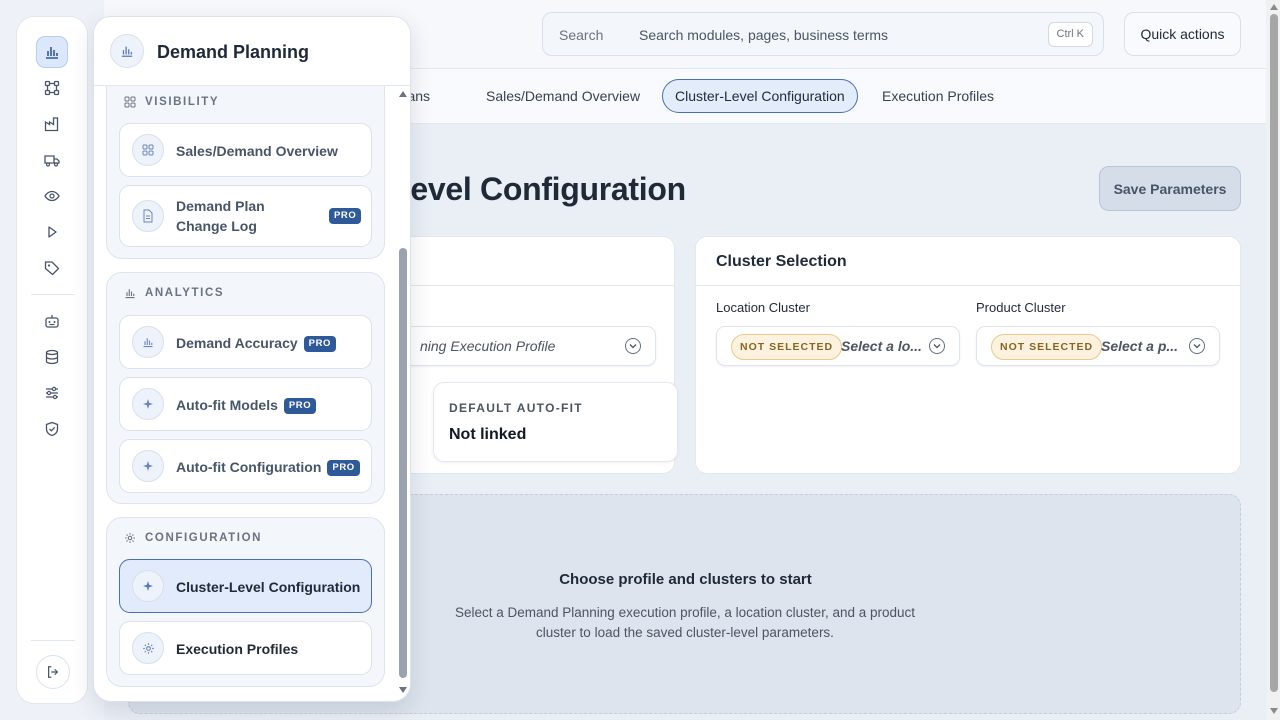  I want to click on group-label: ANALYTICS, so click(174, 293).